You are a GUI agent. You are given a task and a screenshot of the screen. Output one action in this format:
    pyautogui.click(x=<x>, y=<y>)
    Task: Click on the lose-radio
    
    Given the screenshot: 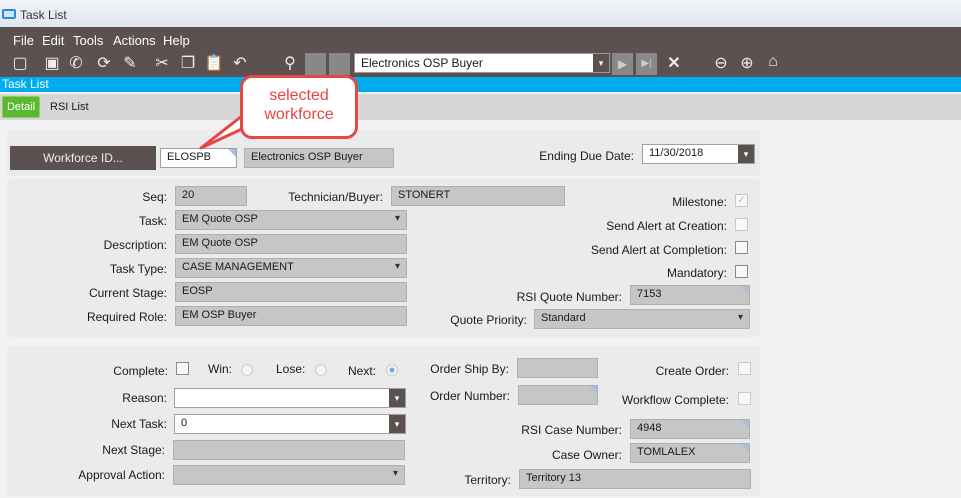 What is the action you would take?
    pyautogui.click(x=321, y=370)
    